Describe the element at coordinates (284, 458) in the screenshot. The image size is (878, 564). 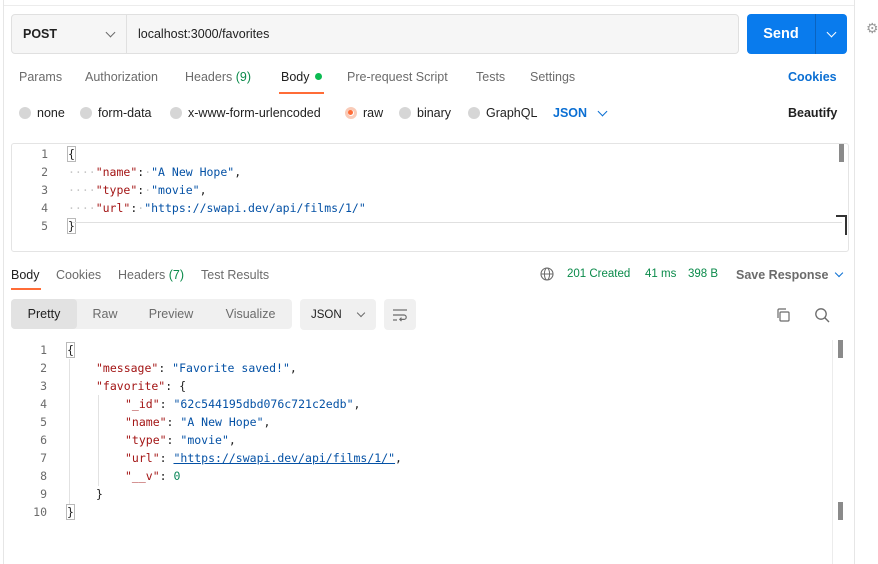
I see `json-url-link: "https://swapi.dev/api/films/1/"` at that location.